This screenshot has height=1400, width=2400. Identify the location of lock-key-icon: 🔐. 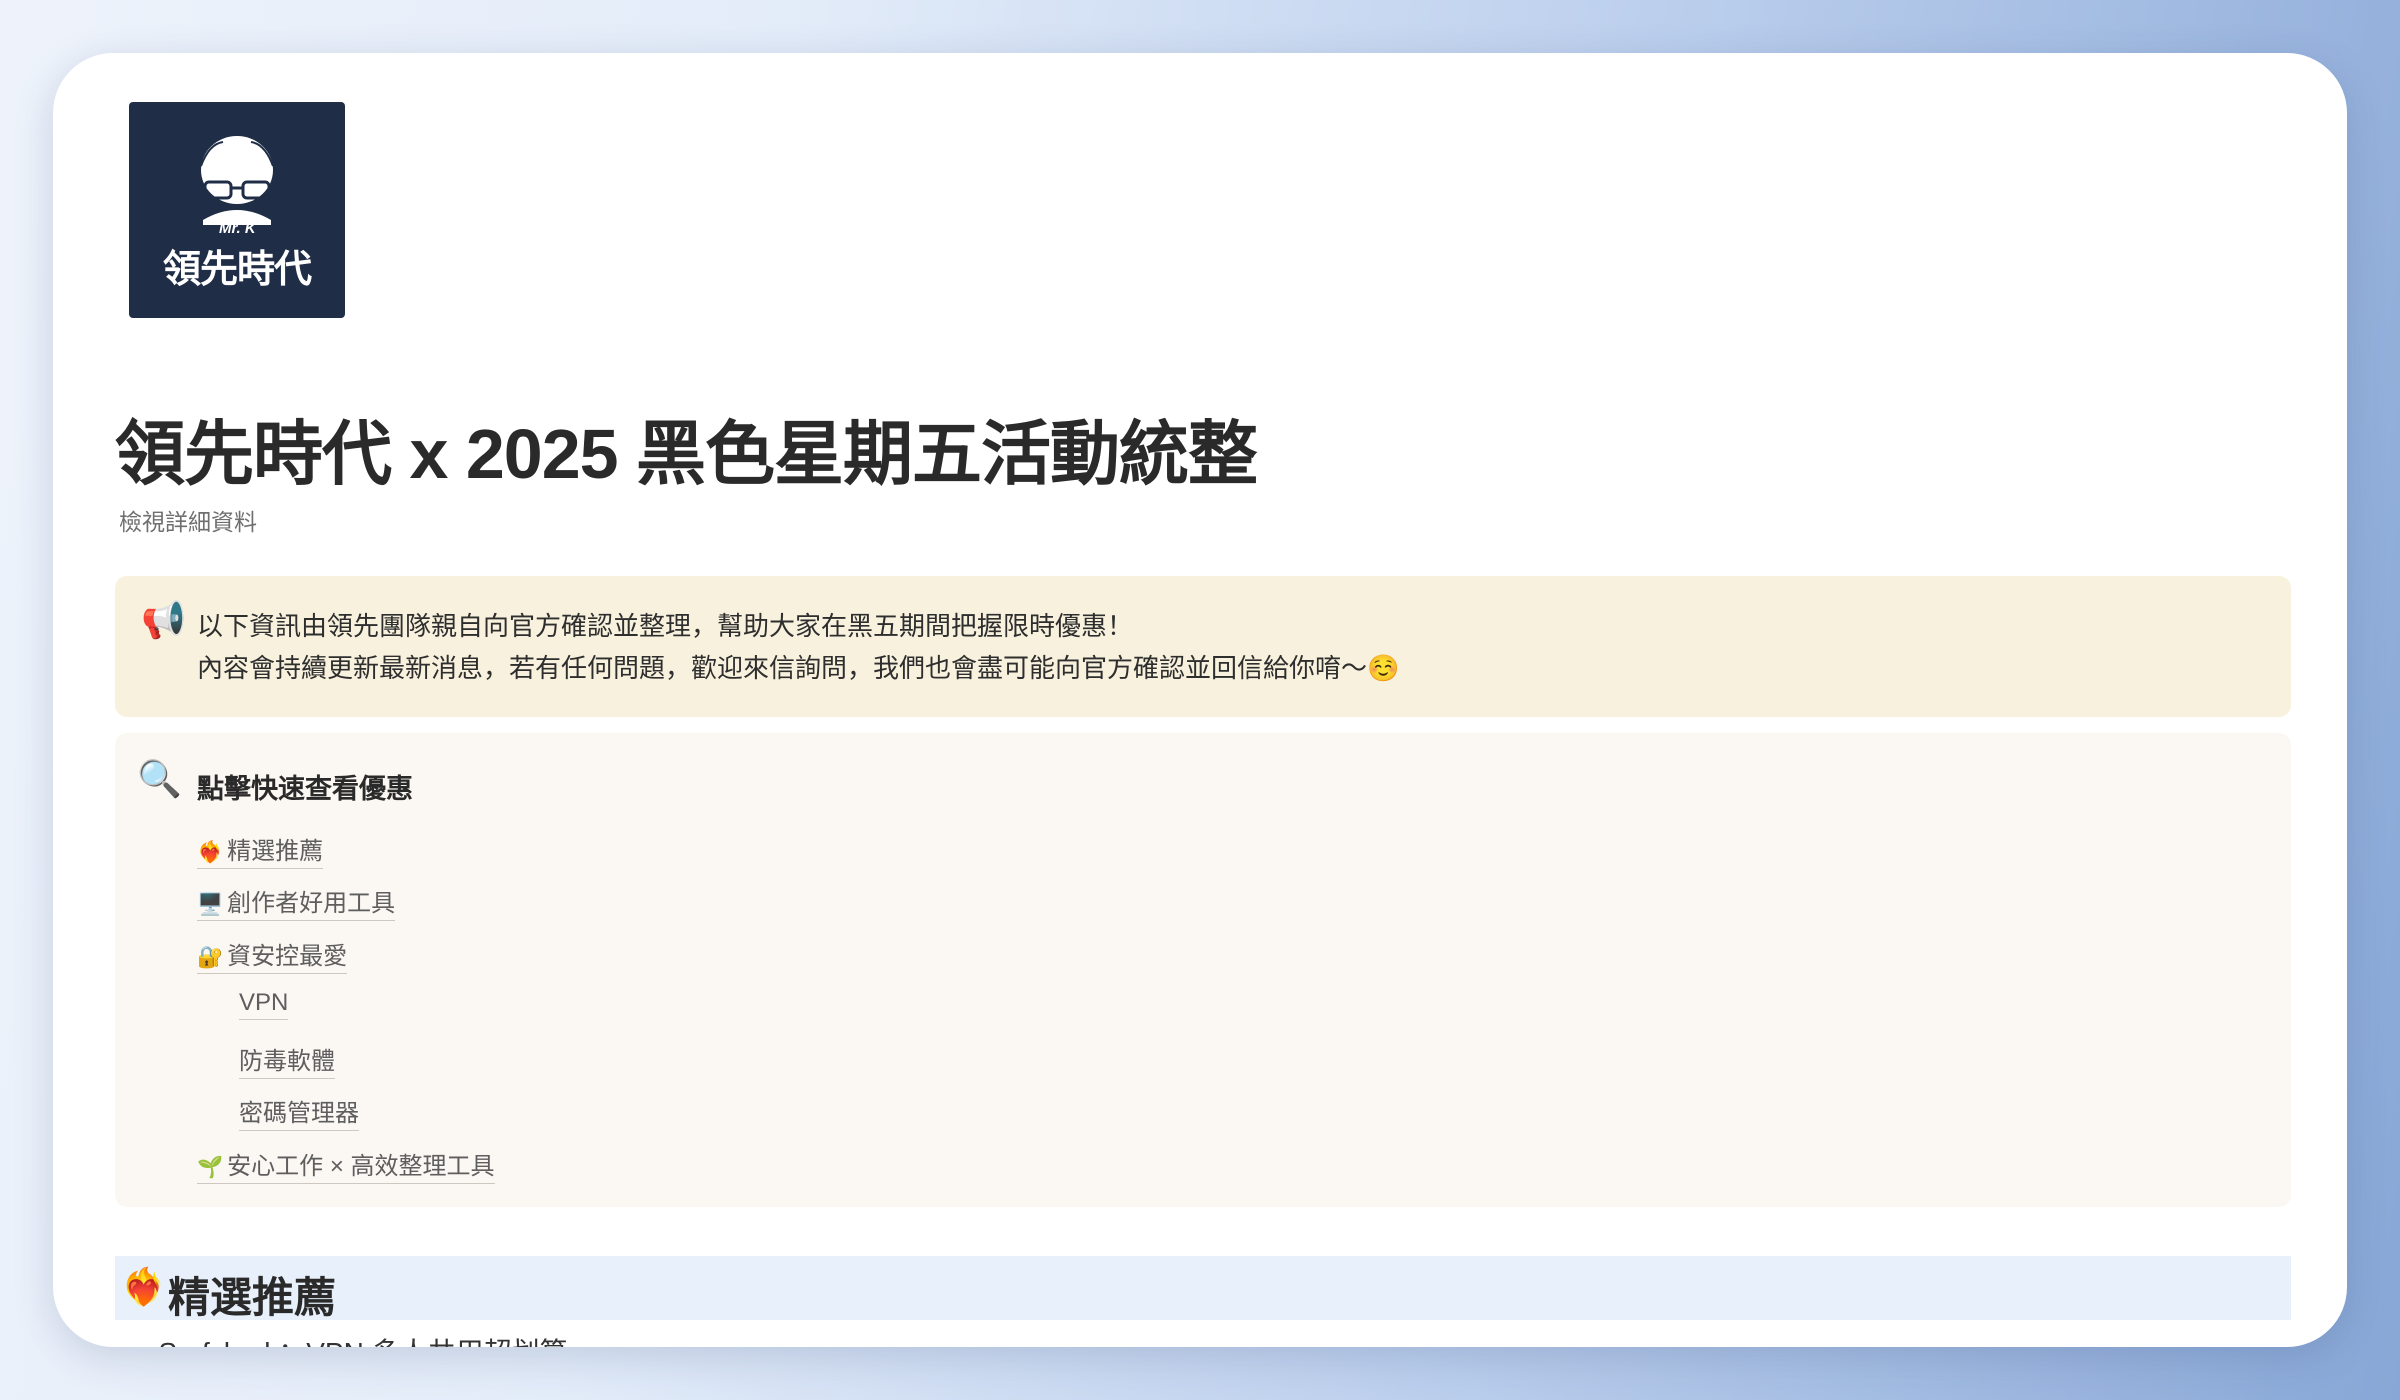
(210, 957).